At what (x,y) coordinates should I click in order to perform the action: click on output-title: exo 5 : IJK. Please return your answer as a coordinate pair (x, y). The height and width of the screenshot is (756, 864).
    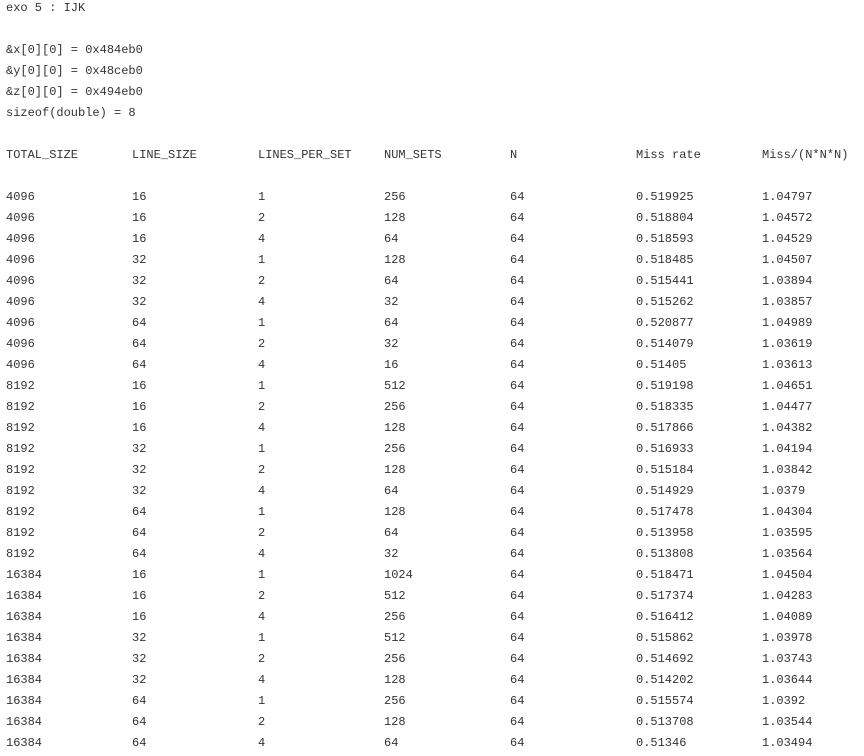
    Looking at the image, I should click on (46, 8).